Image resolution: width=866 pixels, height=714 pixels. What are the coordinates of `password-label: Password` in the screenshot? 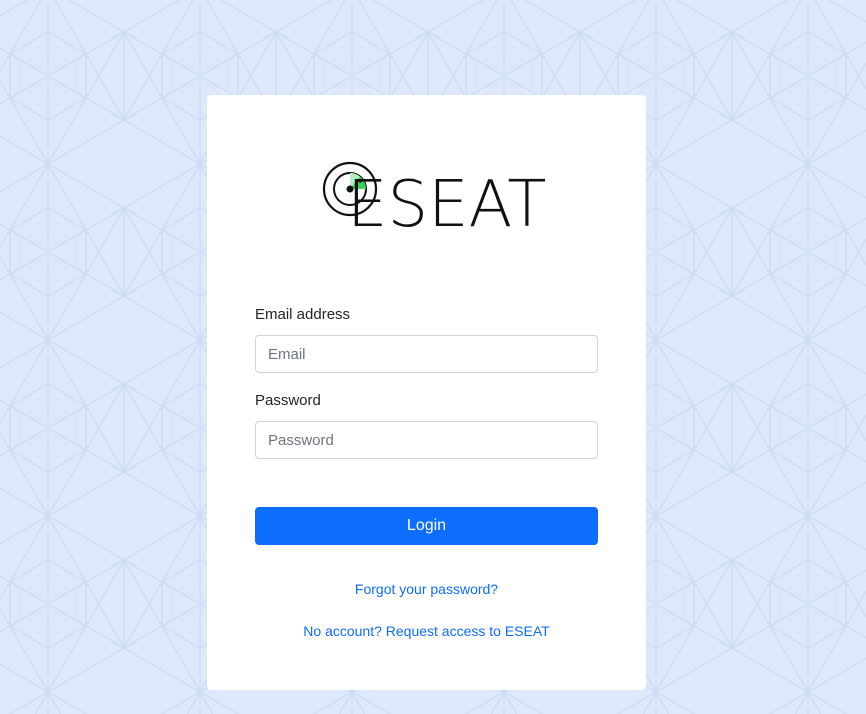 It's located at (288, 400).